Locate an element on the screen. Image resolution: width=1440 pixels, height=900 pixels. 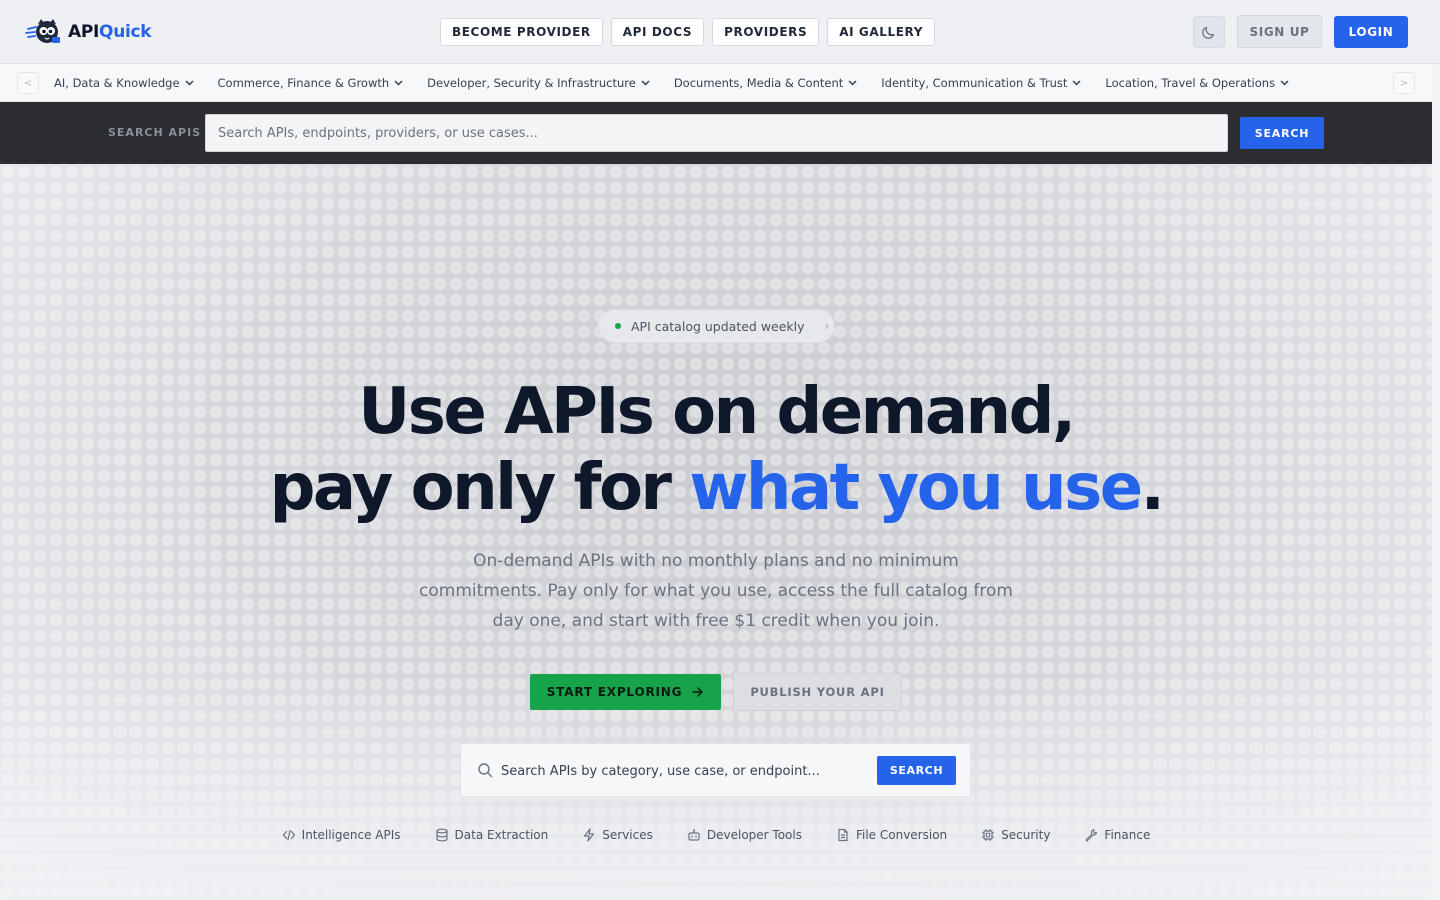
category-identity-communication-trust: Identity, Communication & Trust is located at coordinates (981, 83).